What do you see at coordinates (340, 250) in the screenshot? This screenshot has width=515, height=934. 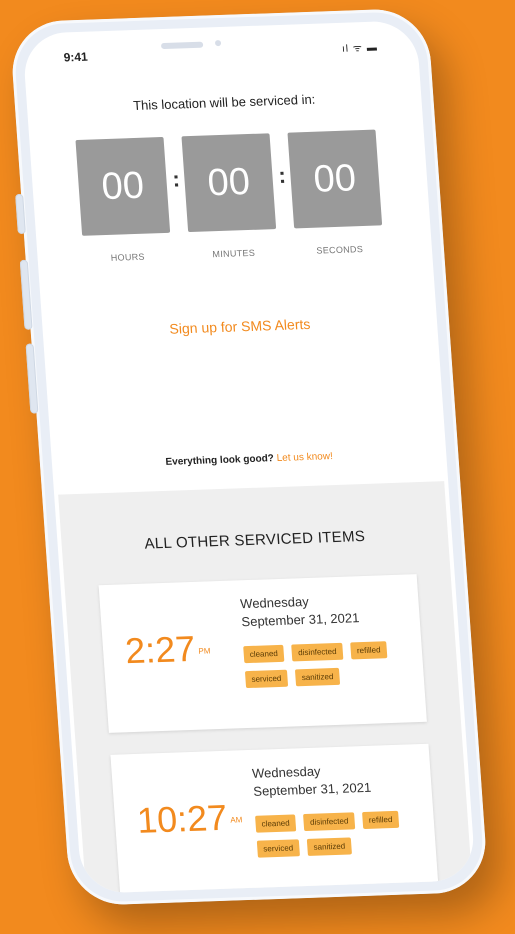 I see `seconds-label: SECONDS` at bounding box center [340, 250].